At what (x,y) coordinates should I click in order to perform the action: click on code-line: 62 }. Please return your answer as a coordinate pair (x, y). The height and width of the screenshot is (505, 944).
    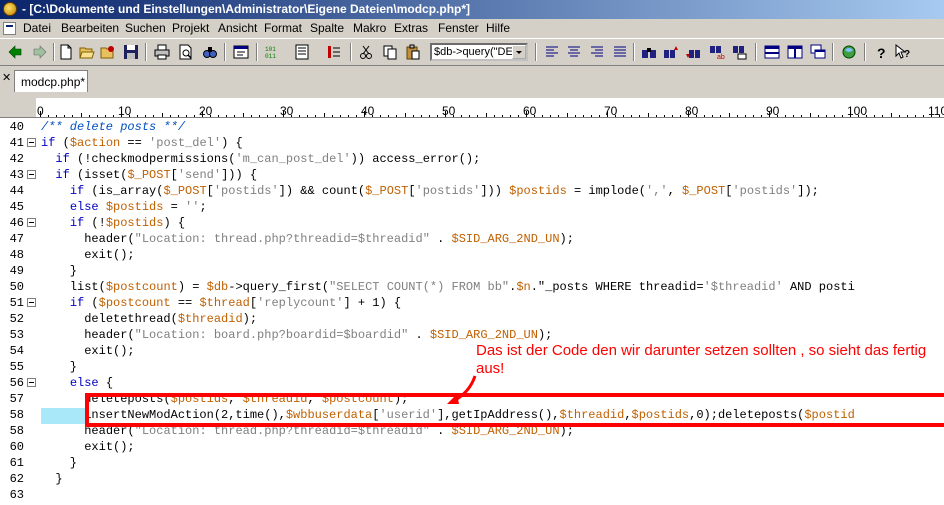
    Looking at the image, I should click on (472, 480).